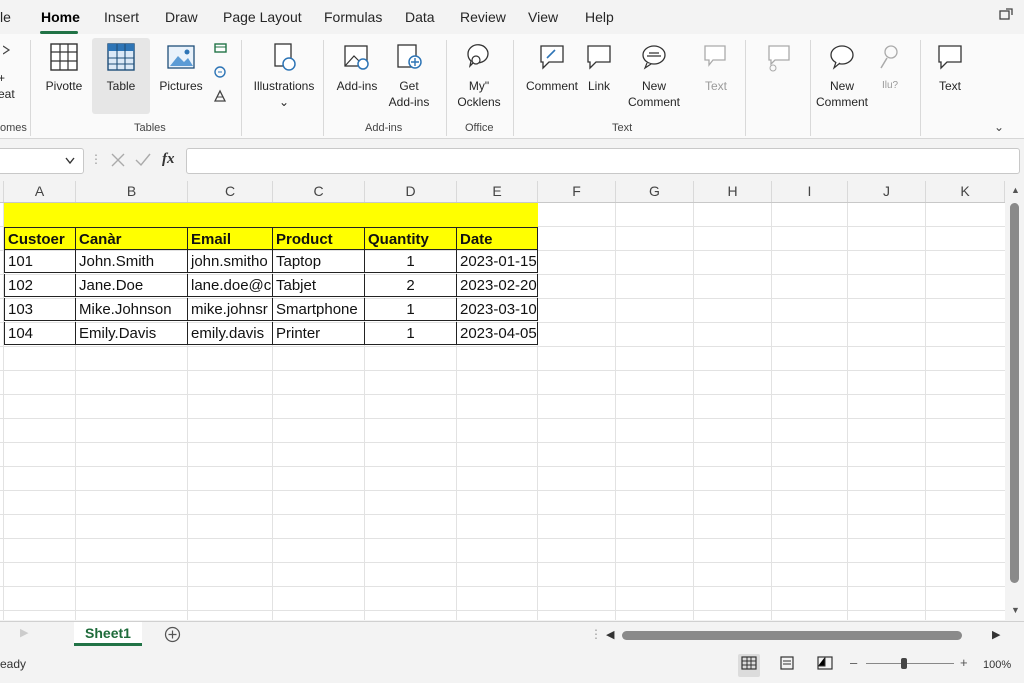 The width and height of the screenshot is (1024, 683). Describe the element at coordinates (64, 68) in the screenshot. I see `pivottable-button: Pivotte` at that location.